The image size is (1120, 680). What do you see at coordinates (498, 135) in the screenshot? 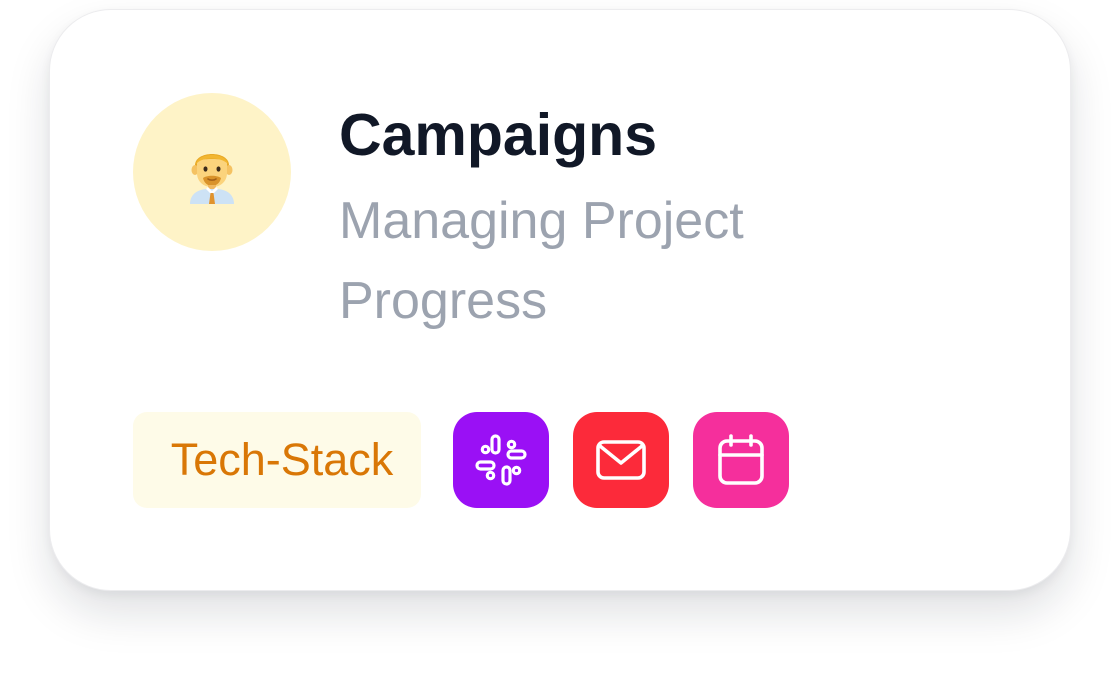
I see `card-title: Campaigns` at bounding box center [498, 135].